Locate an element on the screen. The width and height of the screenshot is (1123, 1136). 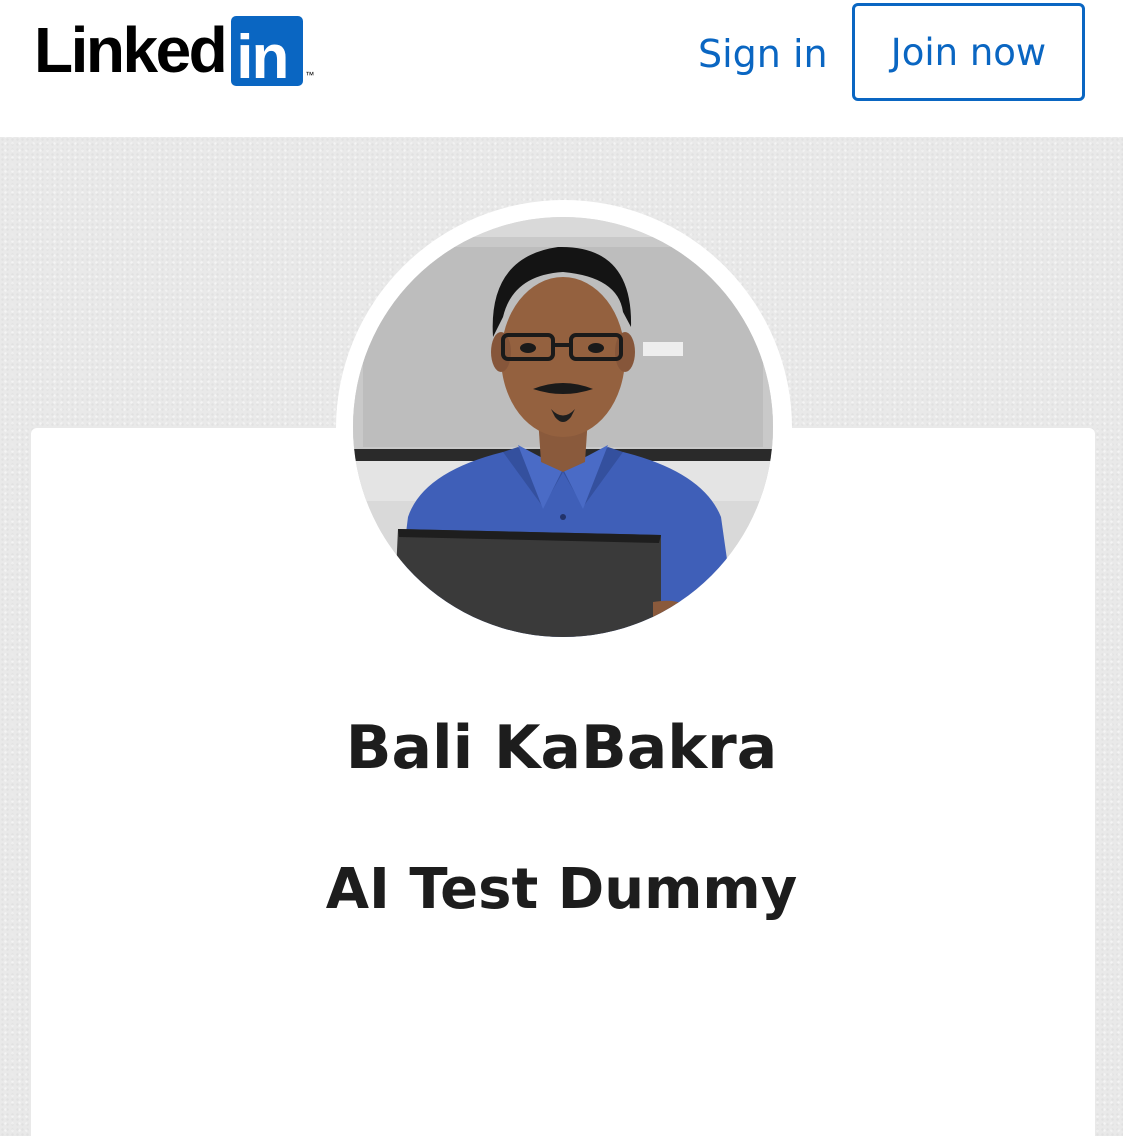
logo-wordmark: Linked is located at coordinates (131, 50).